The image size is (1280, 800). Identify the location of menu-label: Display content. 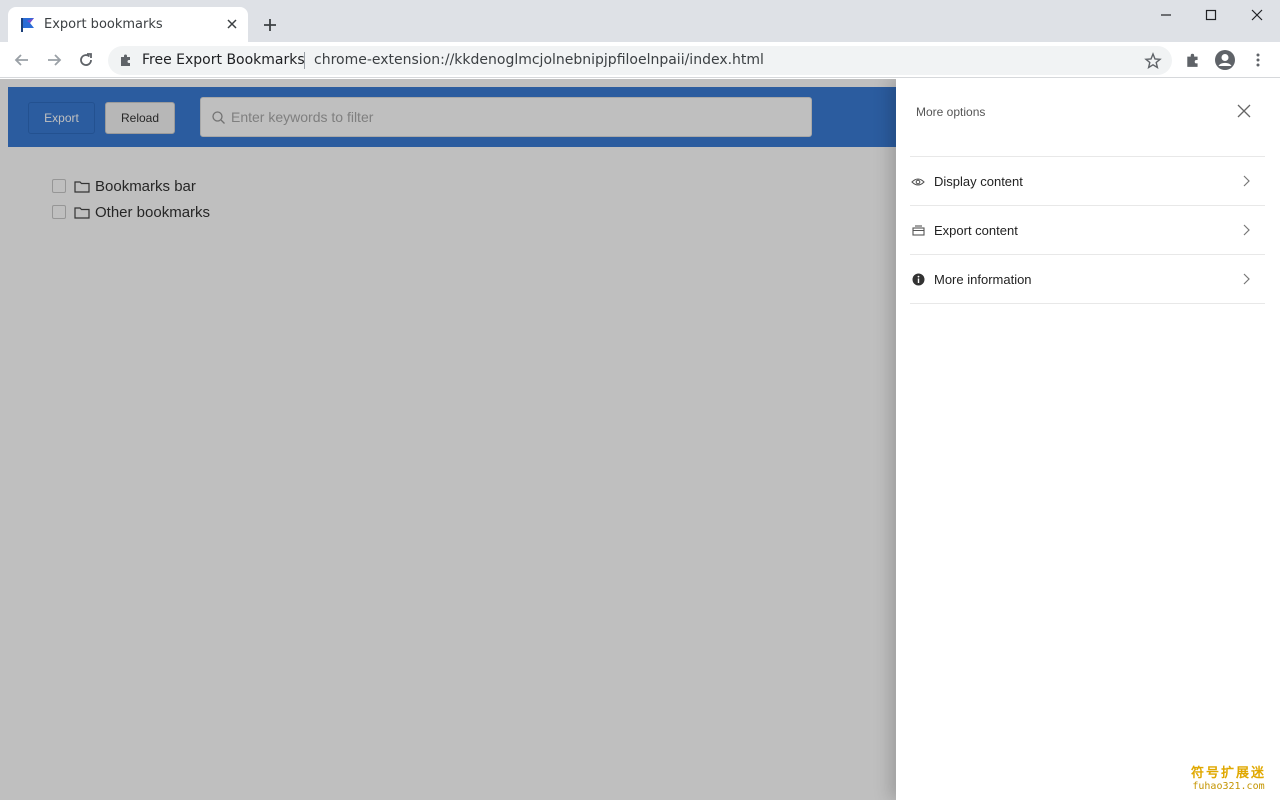
(978, 181).